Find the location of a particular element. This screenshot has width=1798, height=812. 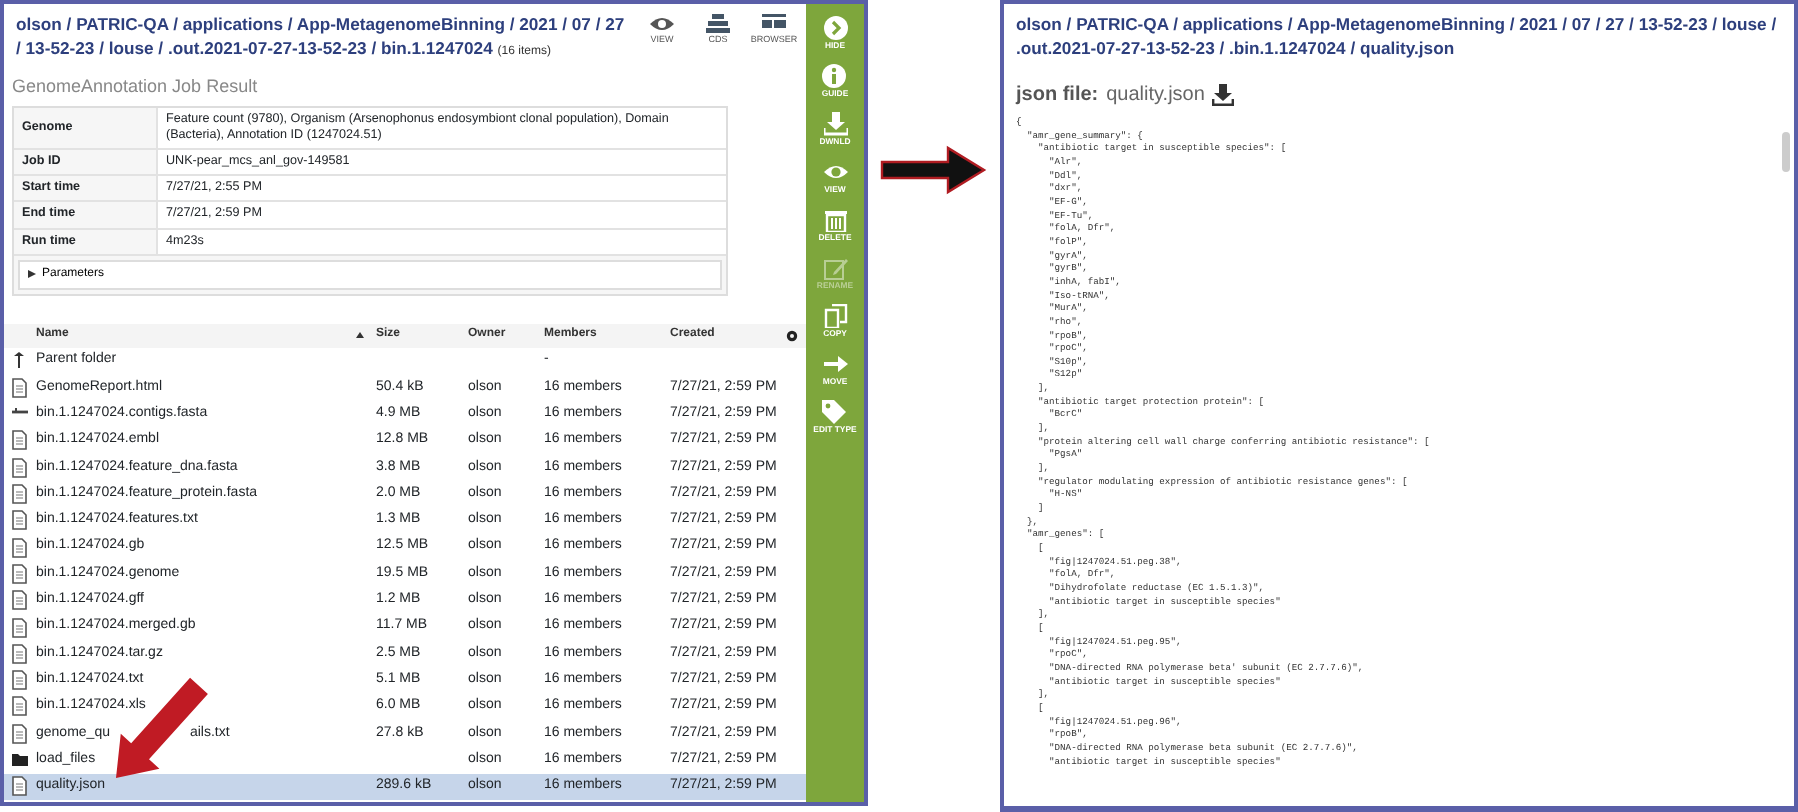

scrollbar is located at coordinates (1786, 152).